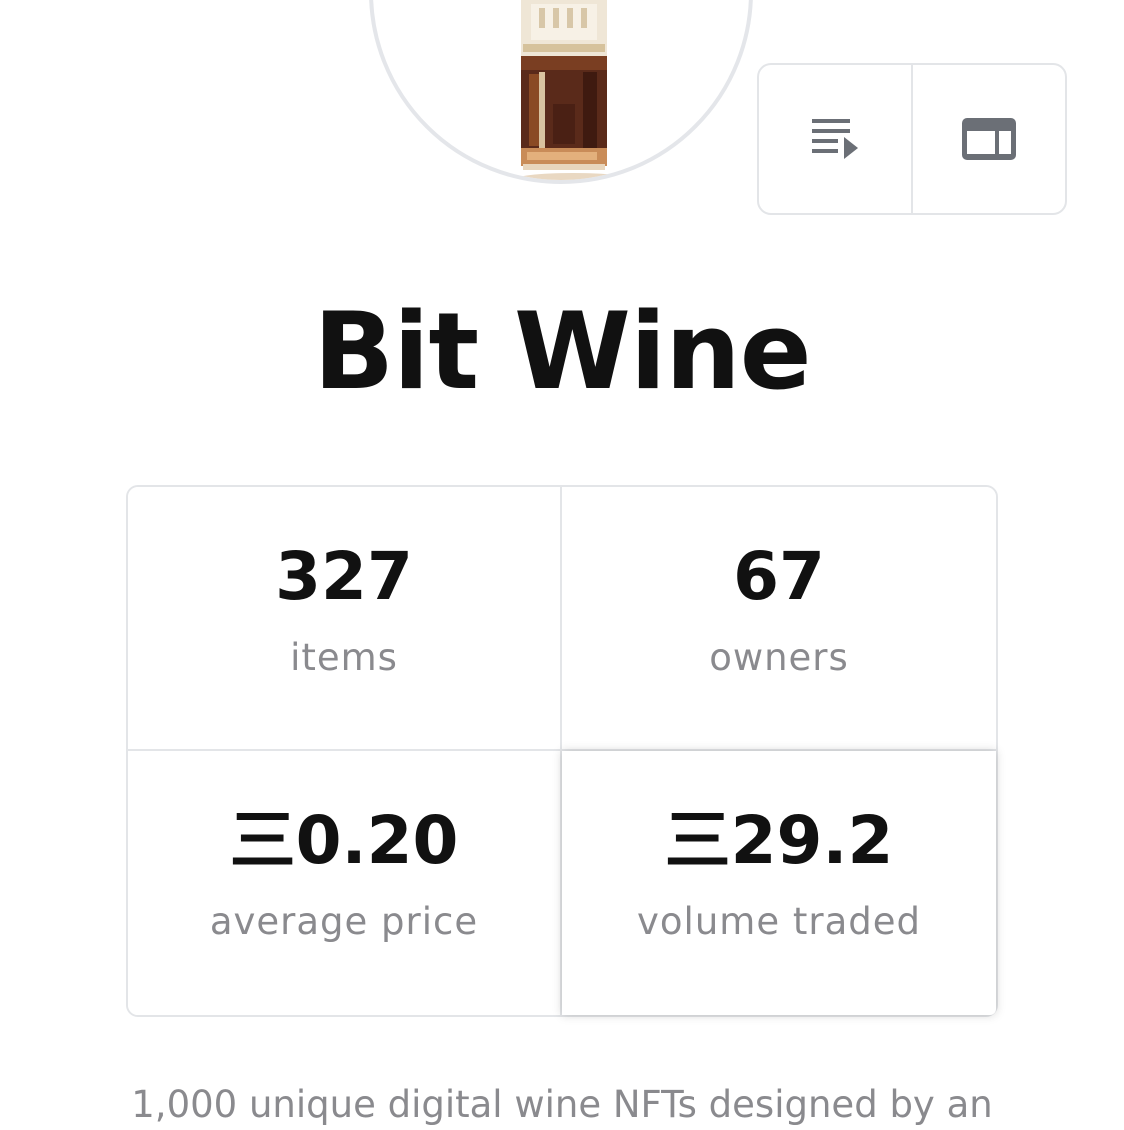  I want to click on stat-average-price: 三0.20 average price, so click(345, 883).